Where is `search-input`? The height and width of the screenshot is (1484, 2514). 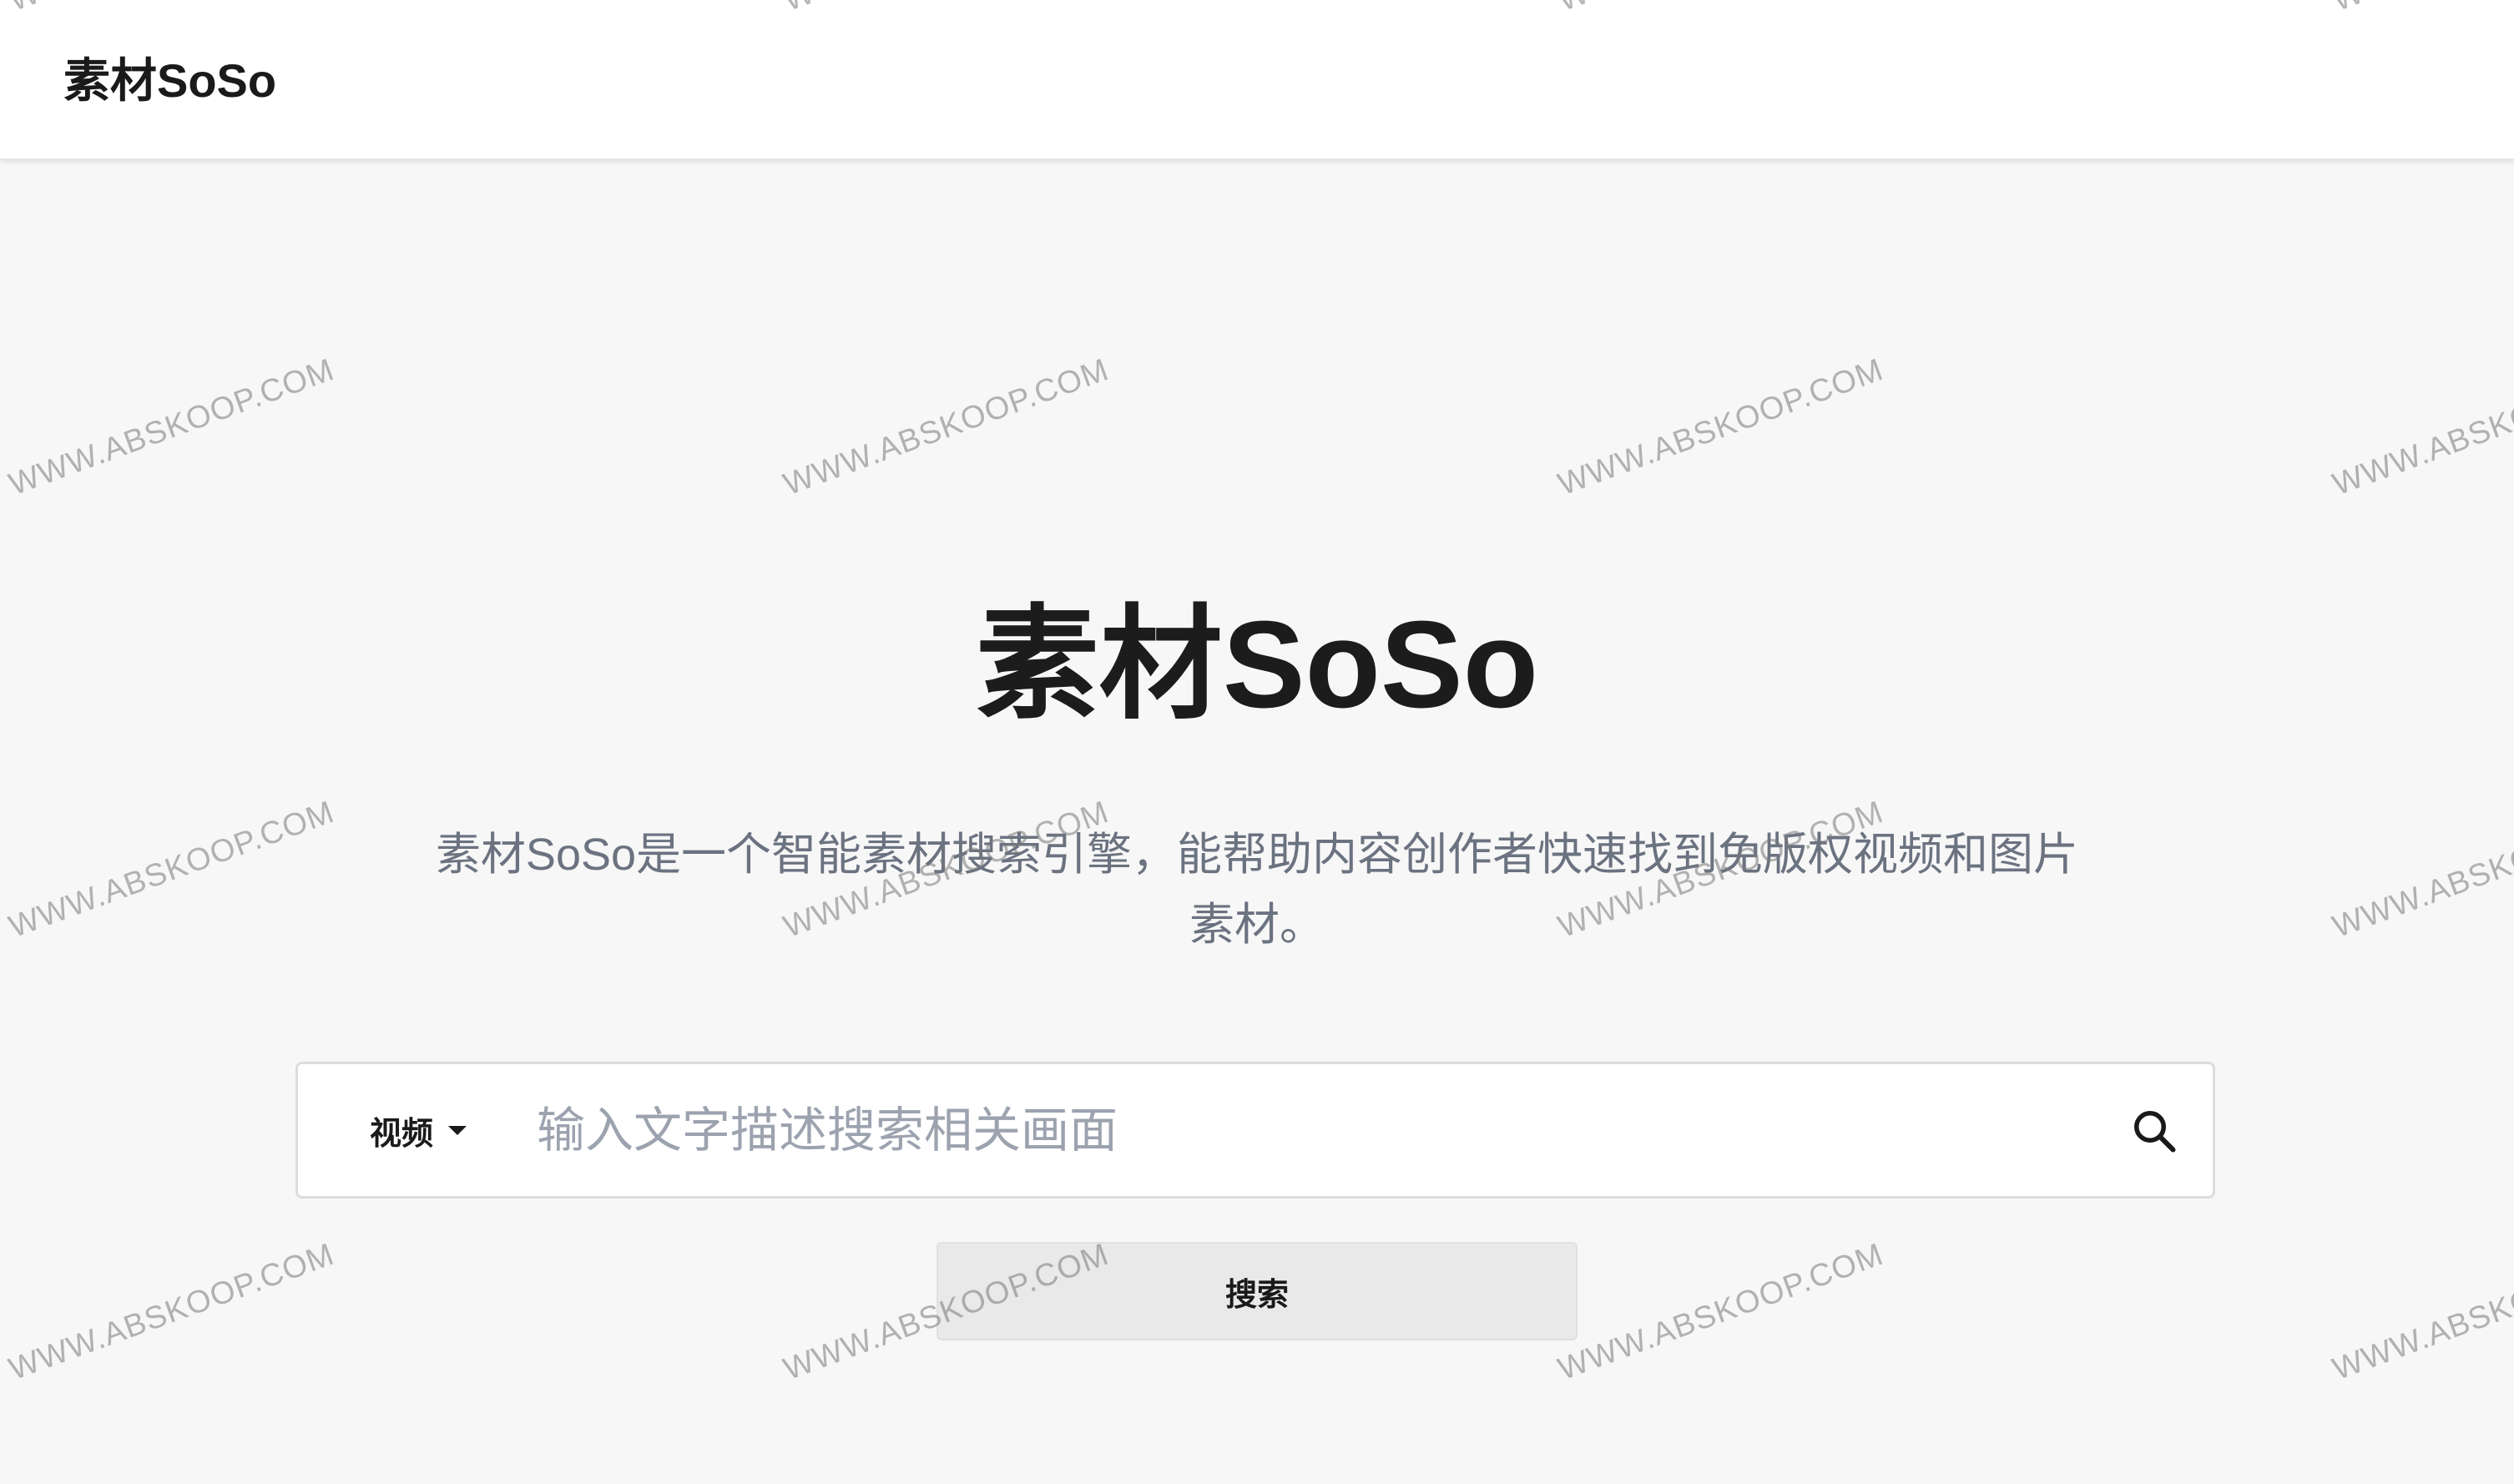 search-input is located at coordinates (1322, 1130).